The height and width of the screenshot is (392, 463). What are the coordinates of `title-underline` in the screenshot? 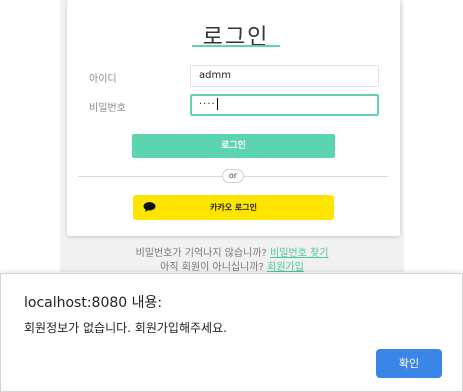 It's located at (236, 46).